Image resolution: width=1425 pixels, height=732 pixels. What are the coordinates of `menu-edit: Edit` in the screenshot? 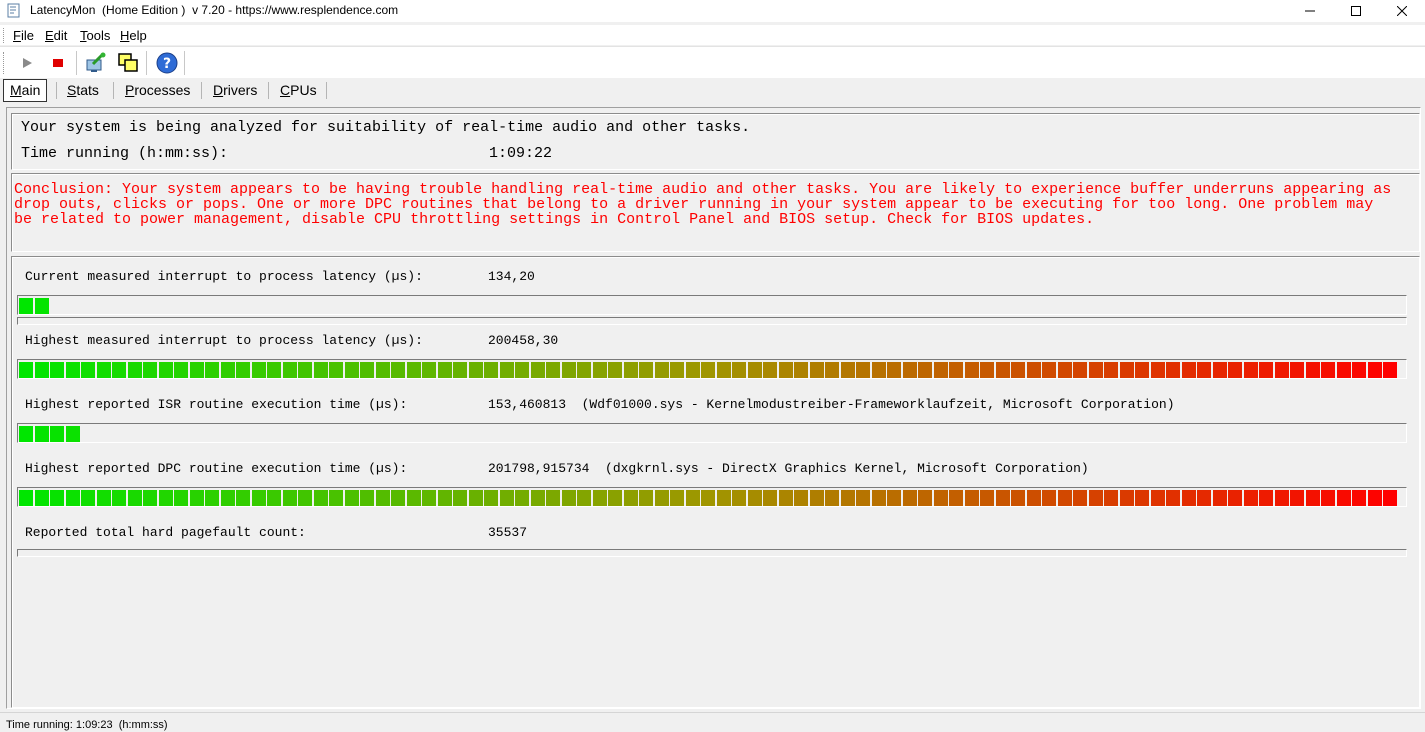 It's located at (56, 35).